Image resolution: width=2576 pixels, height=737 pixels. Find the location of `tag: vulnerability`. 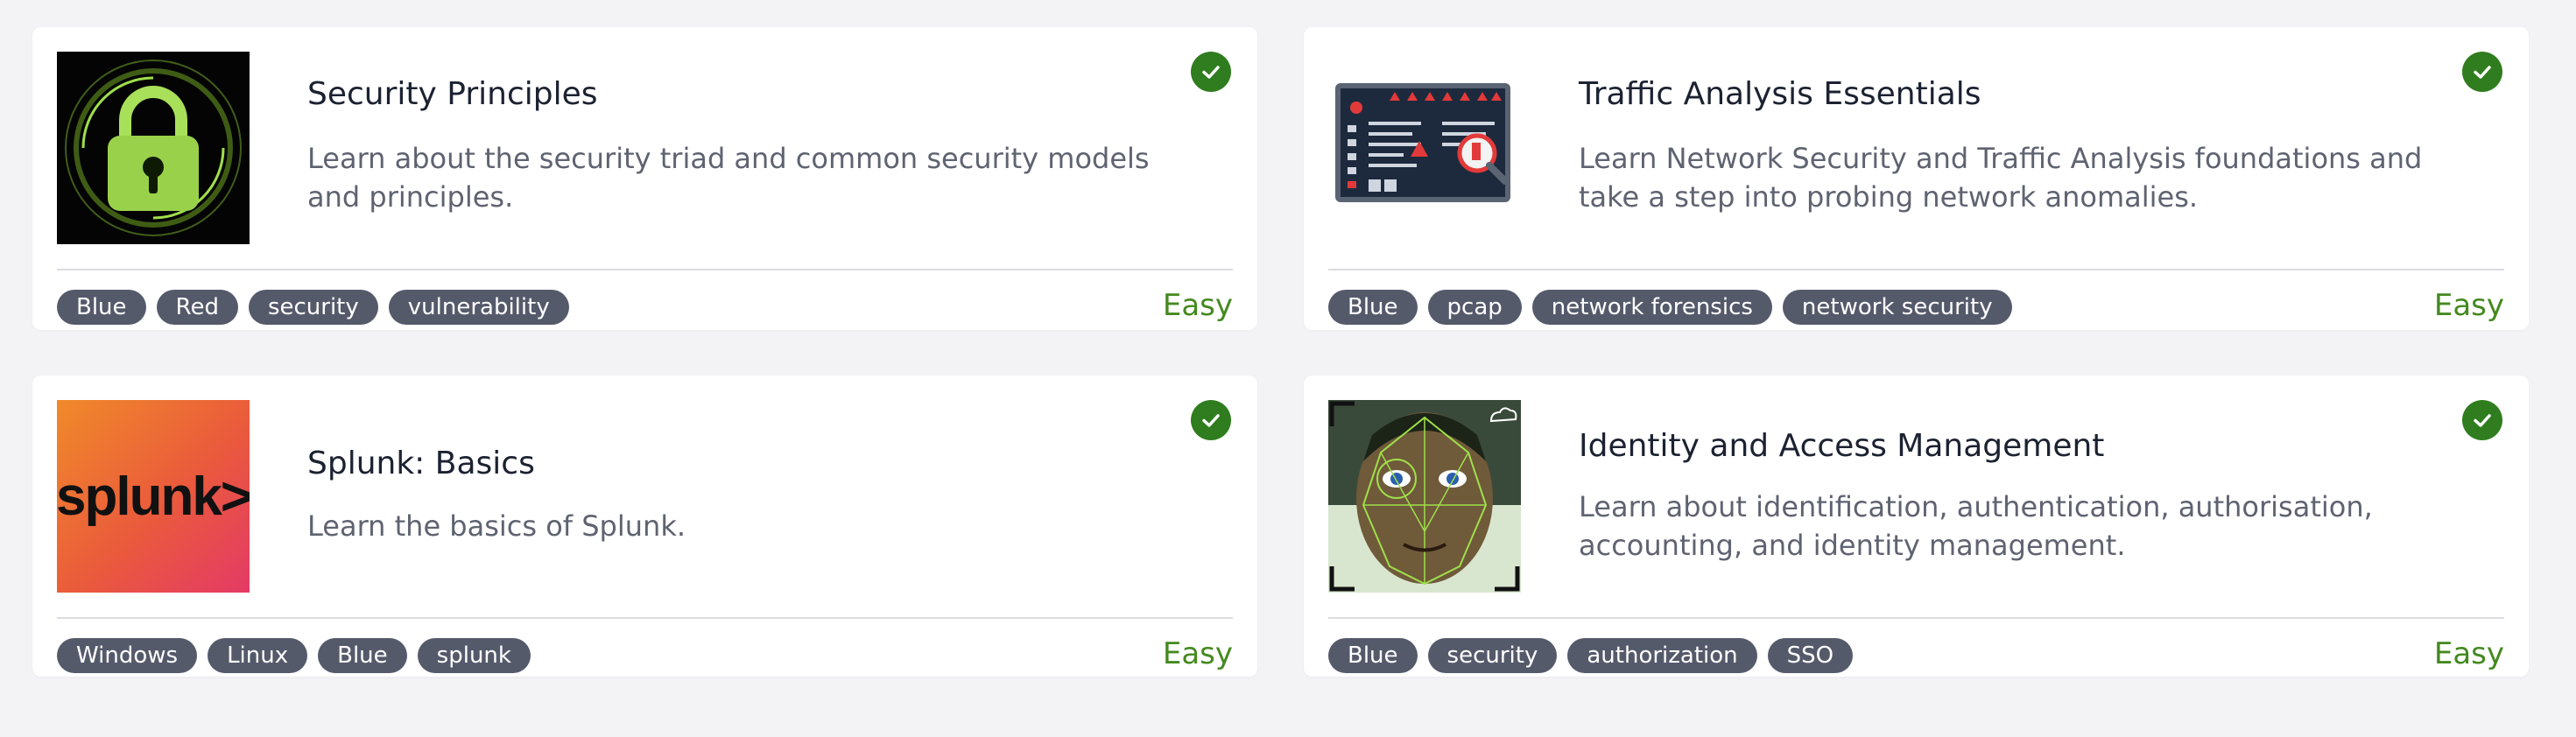

tag: vulnerability is located at coordinates (478, 307).